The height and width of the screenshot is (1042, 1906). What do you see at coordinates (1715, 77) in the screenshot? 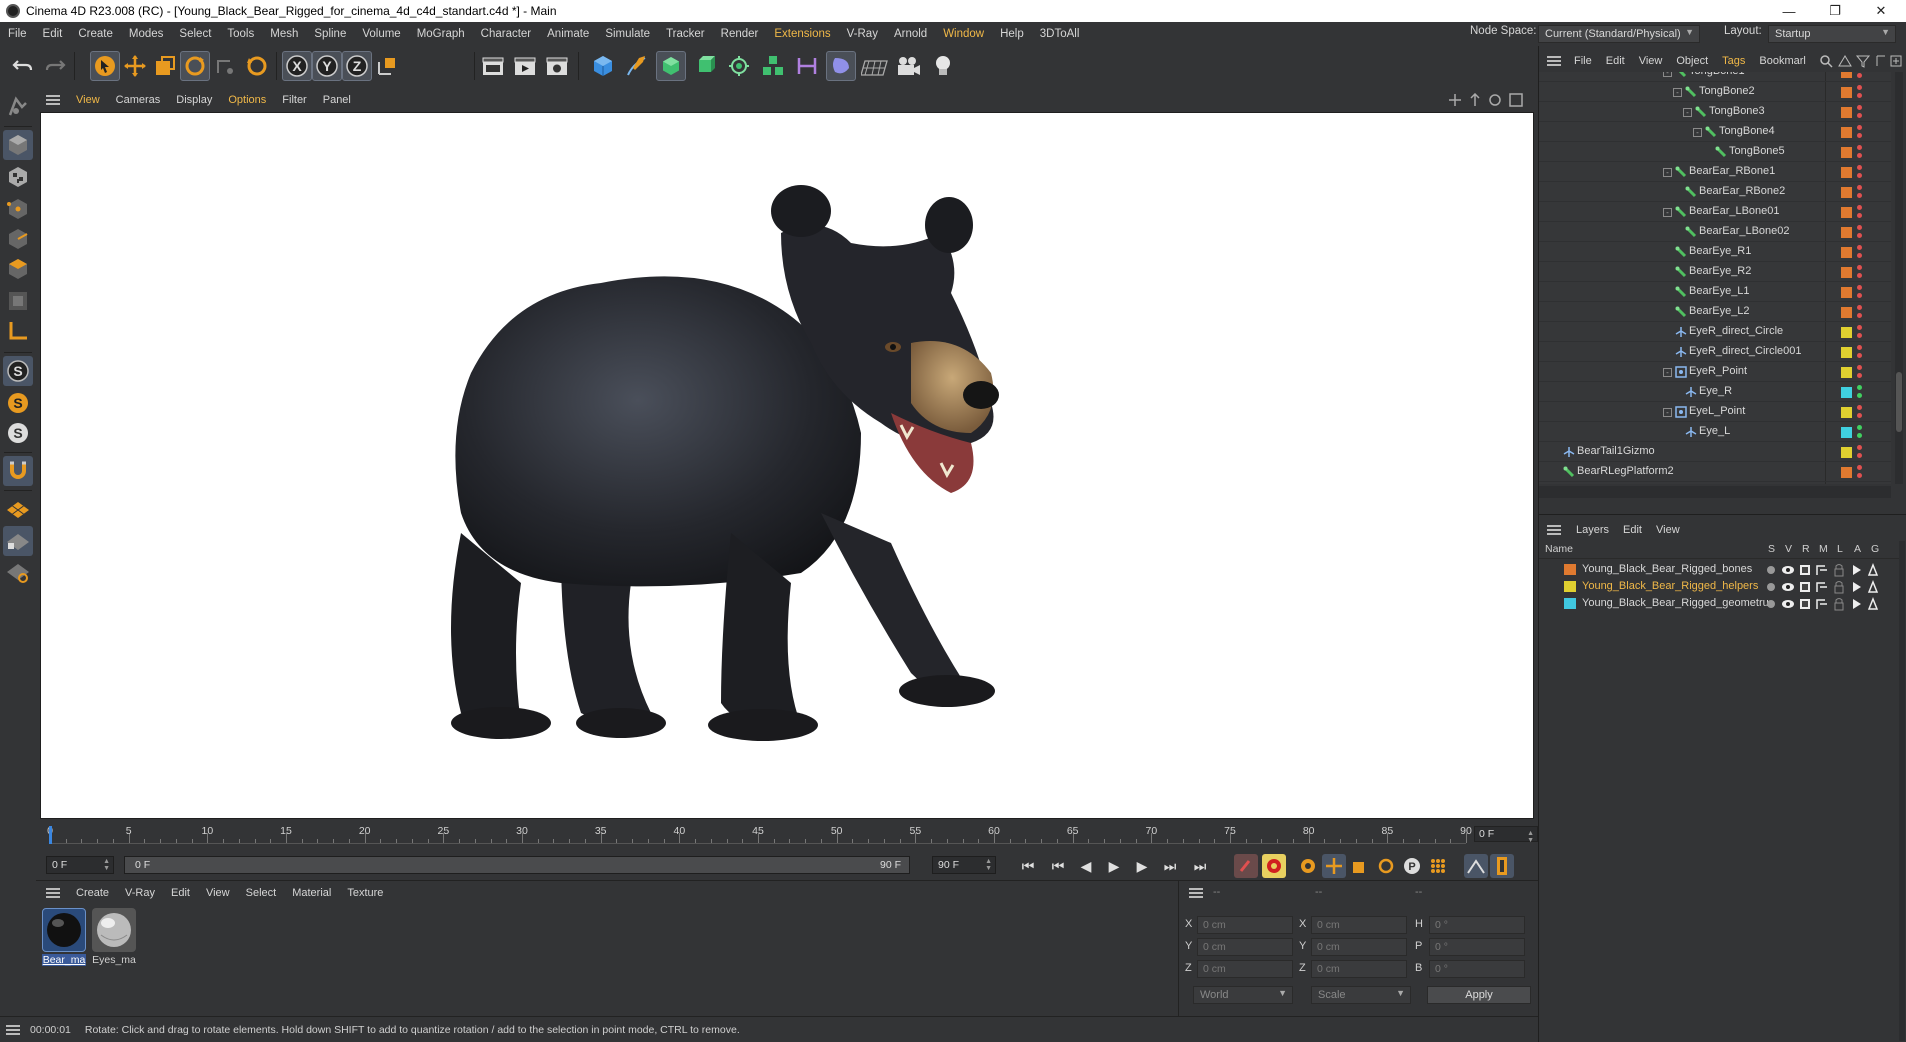
I see `object-row: - TongBone1` at bounding box center [1715, 77].